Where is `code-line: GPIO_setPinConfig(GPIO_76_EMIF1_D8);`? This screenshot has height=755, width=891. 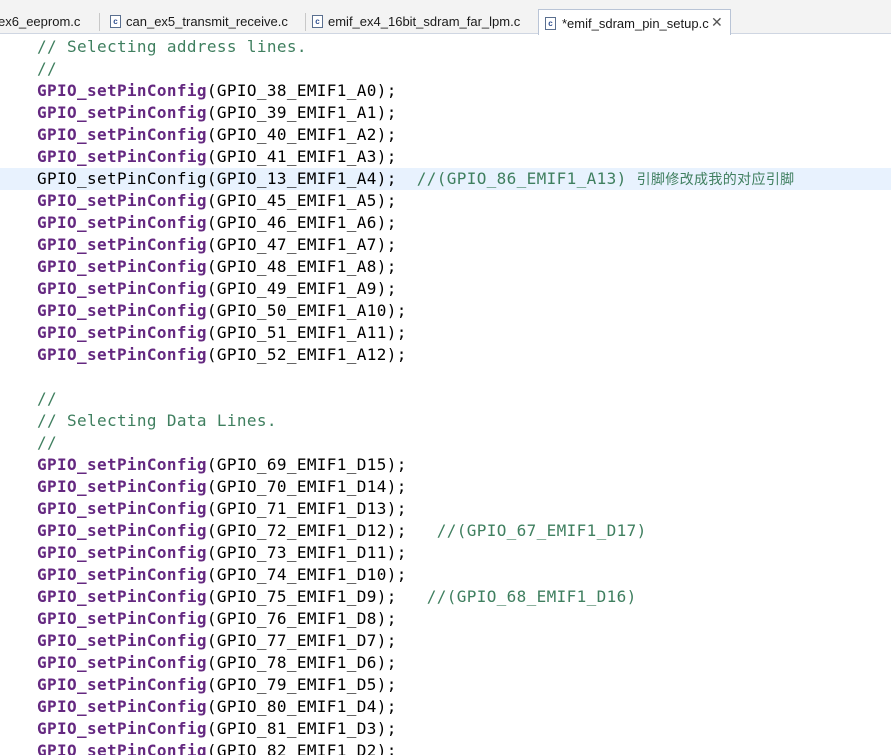
code-line: GPIO_setPinConfig(GPIO_76_EMIF1_D8); is located at coordinates (217, 619).